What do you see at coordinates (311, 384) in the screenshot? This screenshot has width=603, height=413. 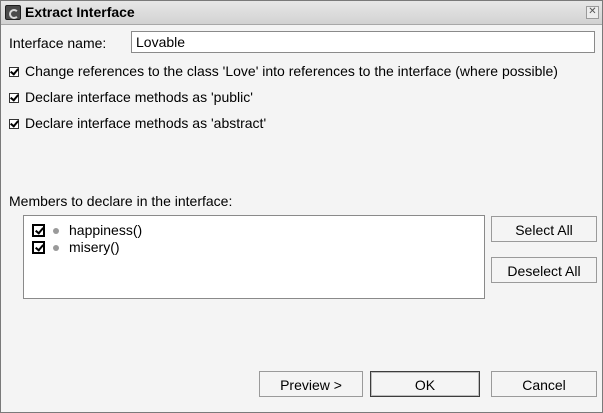 I see `preview-button: Preview >` at bounding box center [311, 384].